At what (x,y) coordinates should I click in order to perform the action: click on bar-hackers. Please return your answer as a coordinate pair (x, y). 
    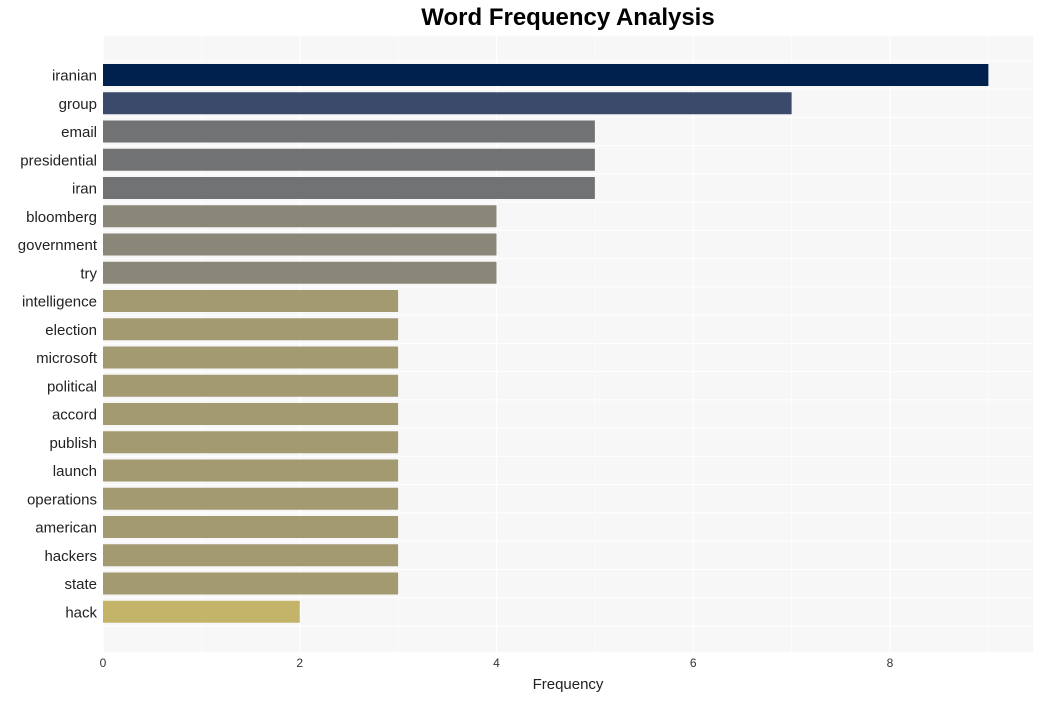
    Looking at the image, I should click on (251, 555).